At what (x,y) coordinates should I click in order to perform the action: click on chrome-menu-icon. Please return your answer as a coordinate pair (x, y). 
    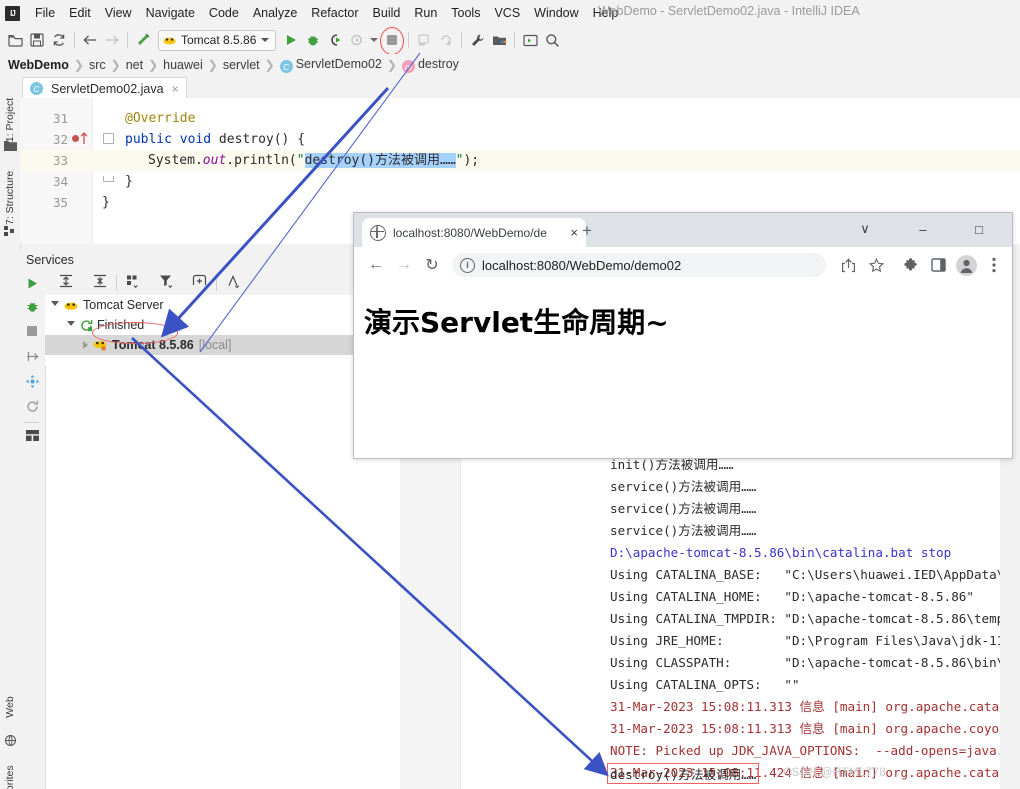
    Looking at the image, I should click on (994, 265).